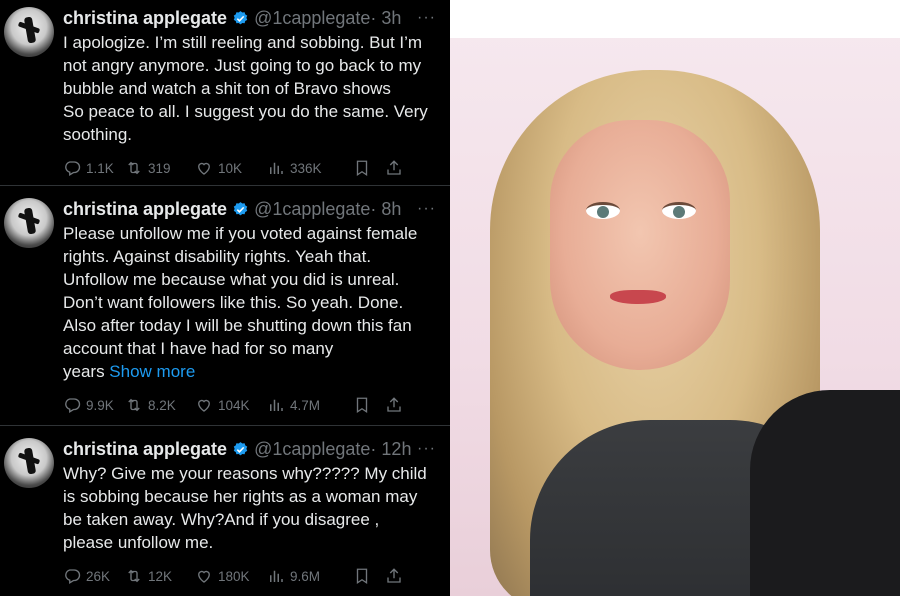 Image resolution: width=900 pixels, height=596 pixels. I want to click on face-shape, so click(640, 245).